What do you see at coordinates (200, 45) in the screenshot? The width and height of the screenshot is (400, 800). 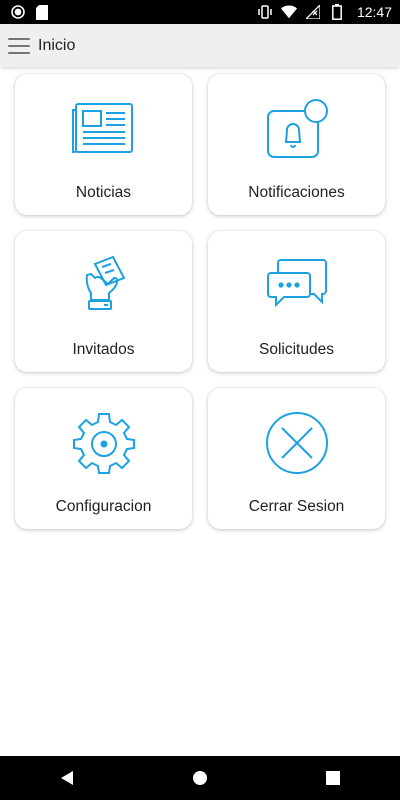 I see `app-bar: Inicio` at bounding box center [200, 45].